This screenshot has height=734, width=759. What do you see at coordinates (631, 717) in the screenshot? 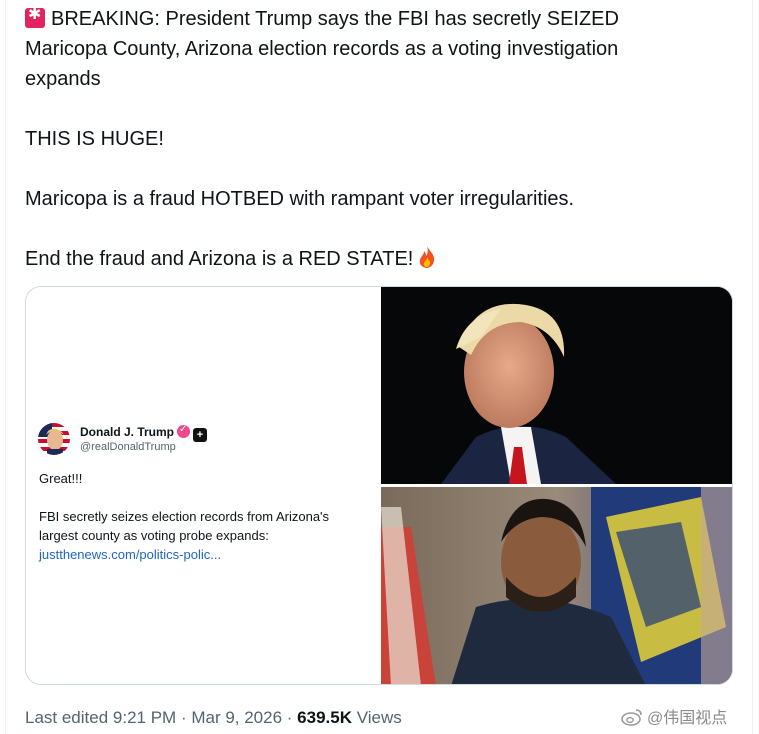
I see `weibo-logo-icon` at bounding box center [631, 717].